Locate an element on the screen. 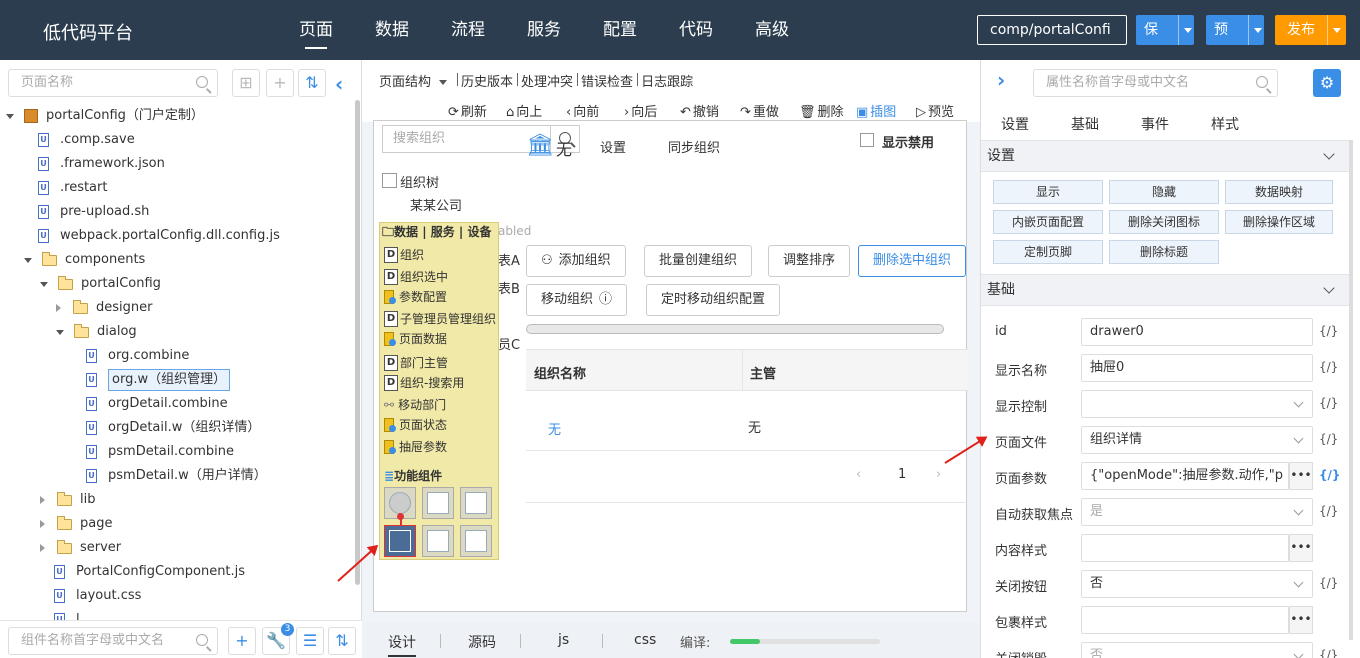  palette-popup-component is located at coordinates (476, 541).